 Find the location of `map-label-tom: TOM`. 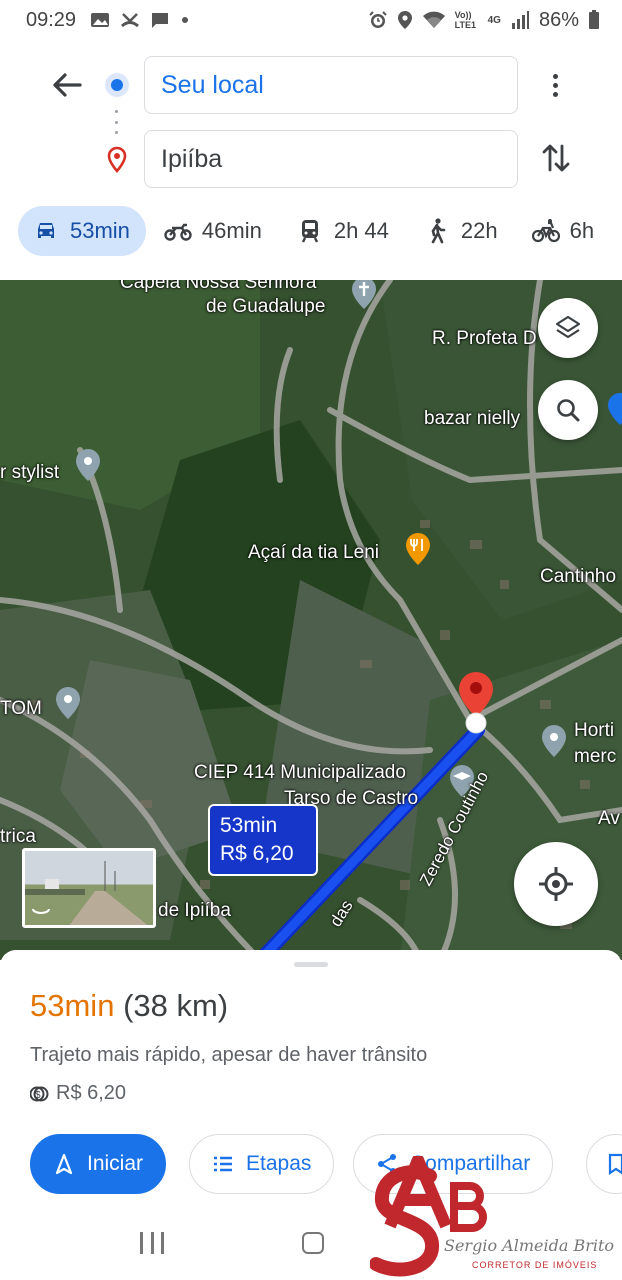

map-label-tom: TOM is located at coordinates (21, 708).